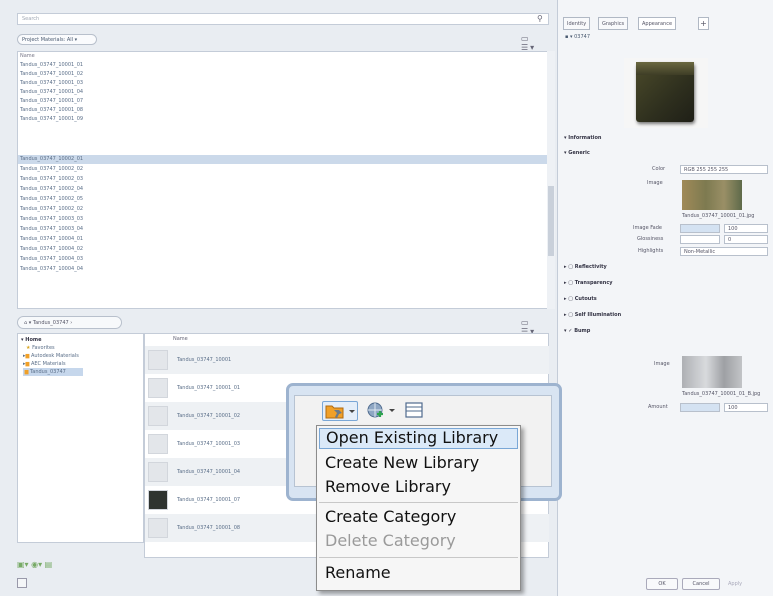  Describe the element at coordinates (180, 339) in the screenshot. I see `grid-header: Name` at that location.